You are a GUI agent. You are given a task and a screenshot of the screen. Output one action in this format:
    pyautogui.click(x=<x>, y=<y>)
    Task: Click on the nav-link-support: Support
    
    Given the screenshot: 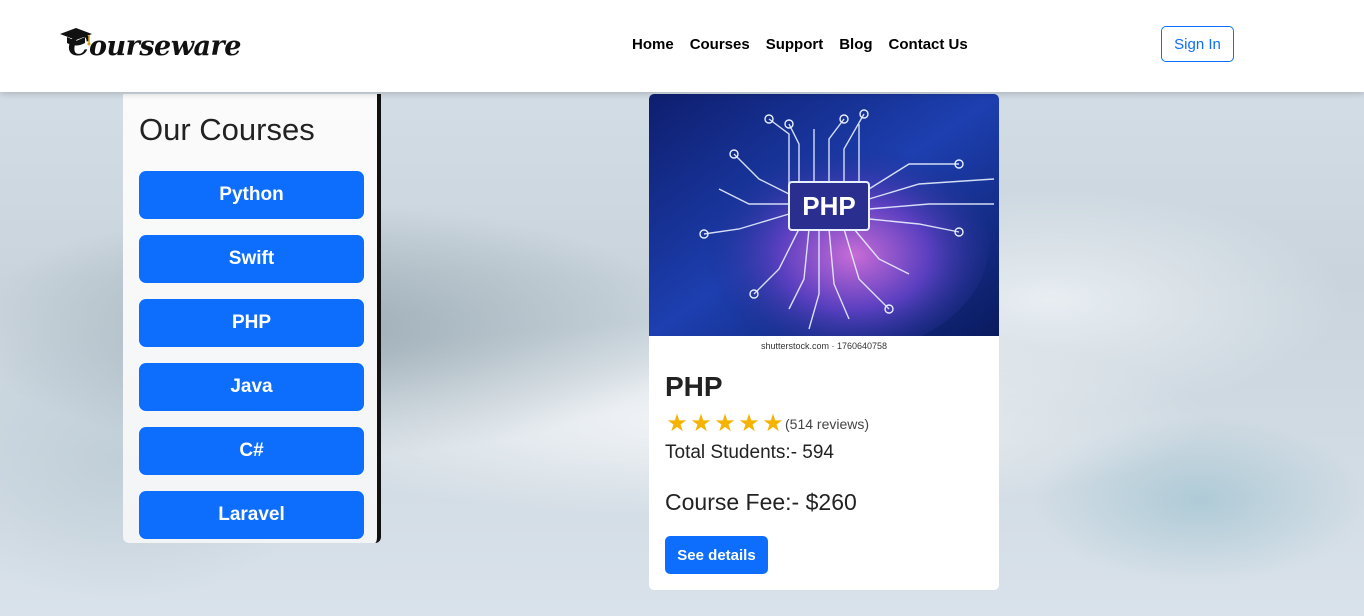 What is the action you would take?
    pyautogui.click(x=795, y=44)
    